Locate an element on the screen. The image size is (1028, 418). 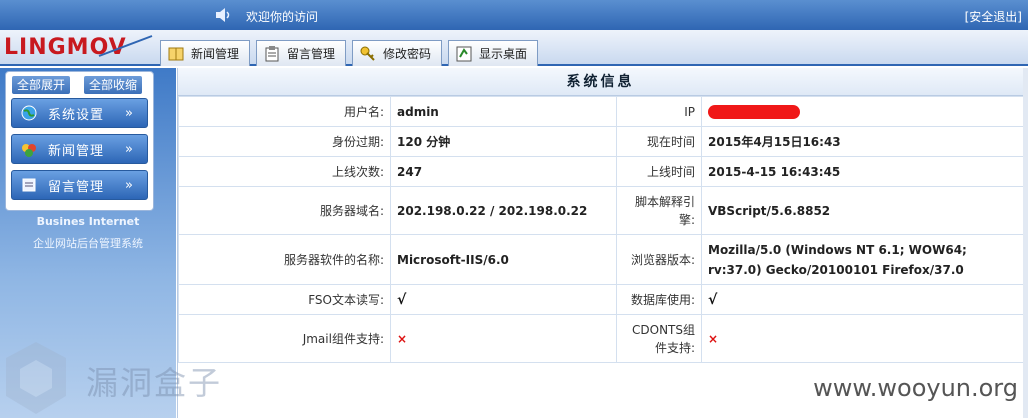
speaker-icon is located at coordinates (224, 15).